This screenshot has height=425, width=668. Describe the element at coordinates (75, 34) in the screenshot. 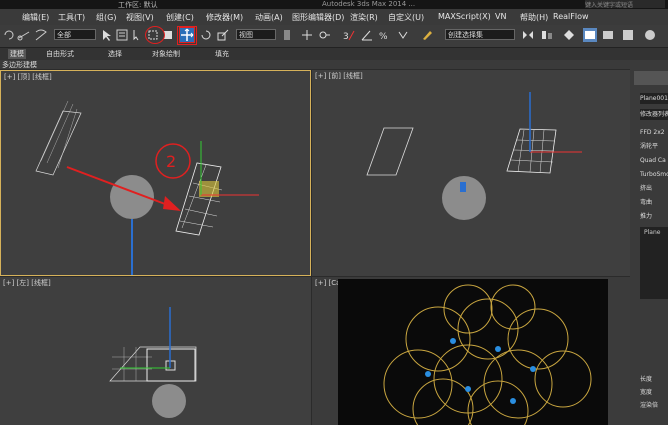

I see `selection-filter-dropdown: 全部` at that location.